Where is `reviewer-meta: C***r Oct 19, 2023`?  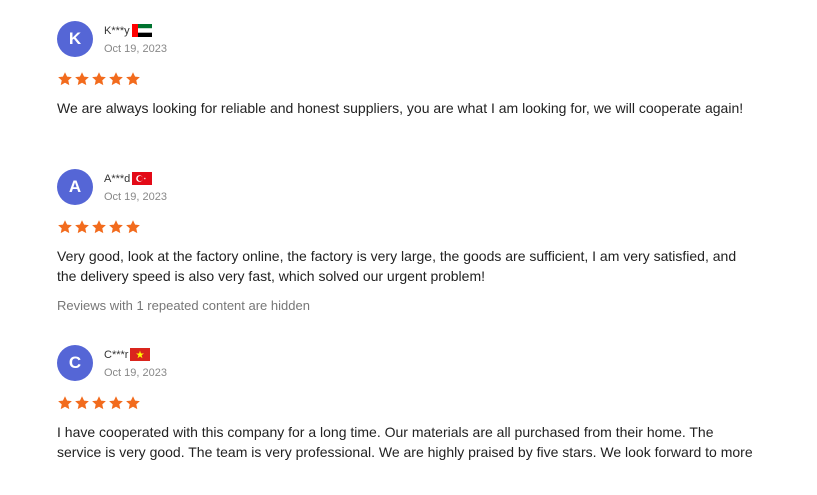 reviewer-meta: C***r Oct 19, 2023 is located at coordinates (135, 363).